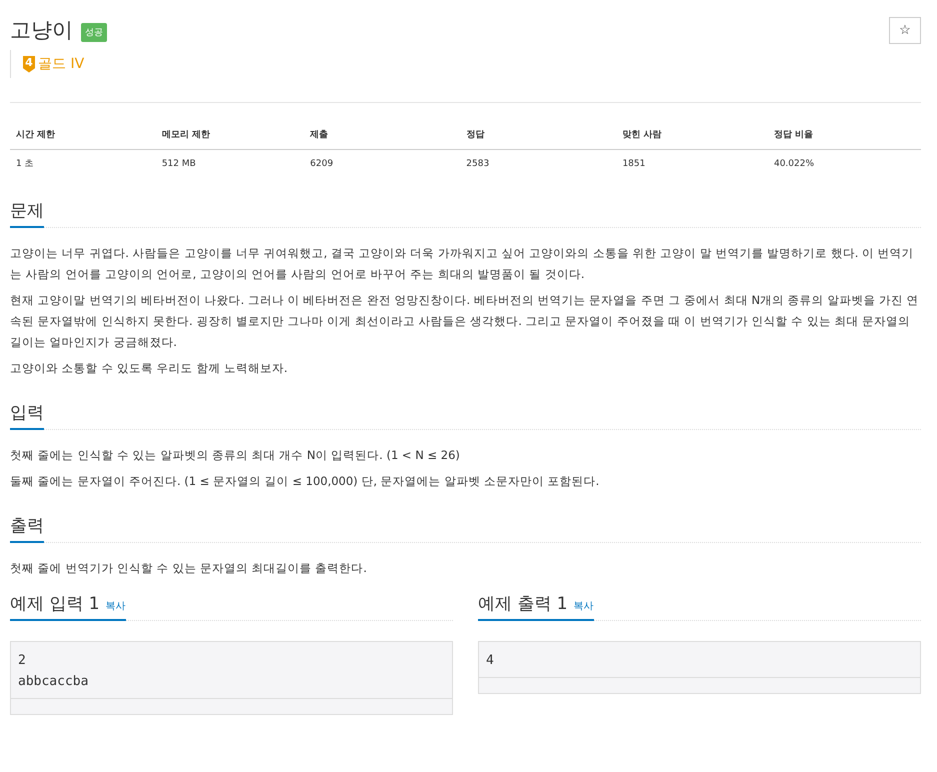 Image resolution: width=937 pixels, height=772 pixels. What do you see at coordinates (149, 368) in the screenshot?
I see `paragraph: 고양이와 소통할 수 있도록 우리도 함께 노력해보자.` at bounding box center [149, 368].